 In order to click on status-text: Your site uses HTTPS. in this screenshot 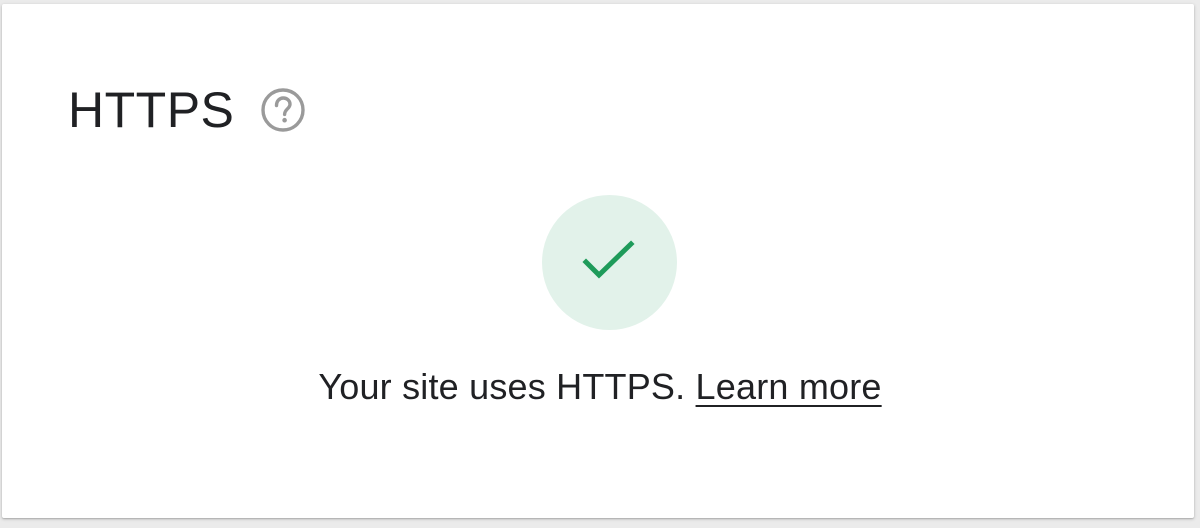, I will do `click(502, 386)`.